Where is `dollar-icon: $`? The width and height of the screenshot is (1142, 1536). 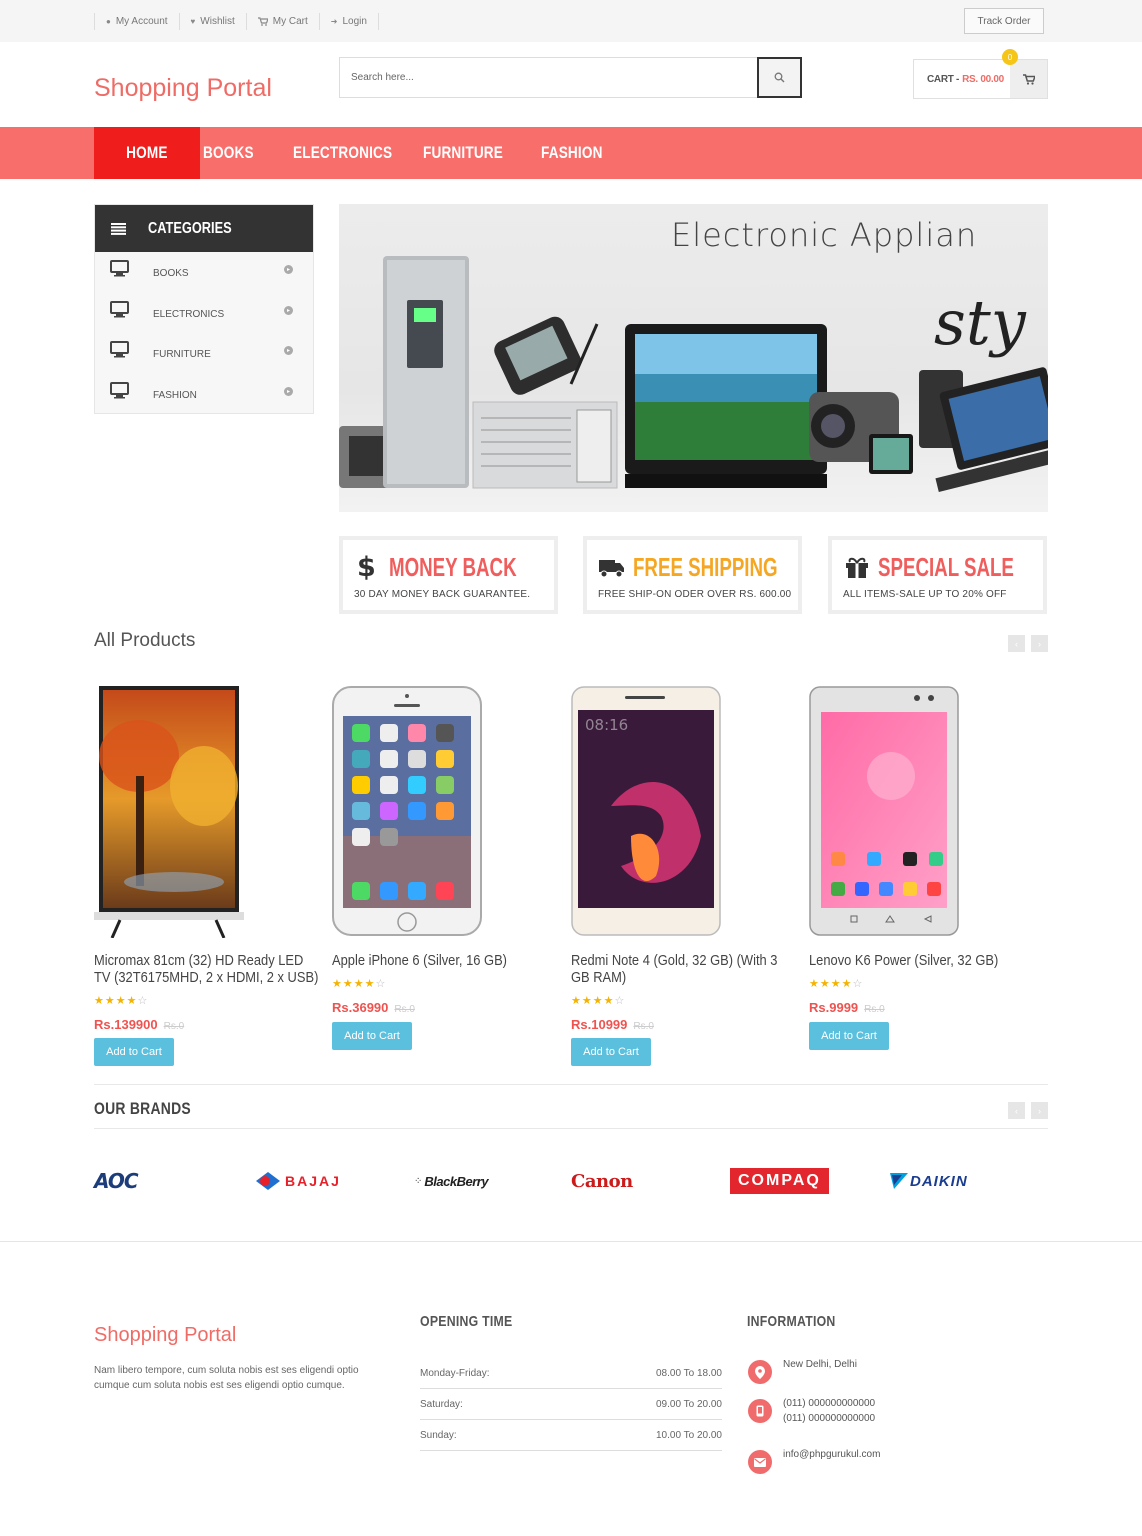 dollar-icon: $ is located at coordinates (366, 566).